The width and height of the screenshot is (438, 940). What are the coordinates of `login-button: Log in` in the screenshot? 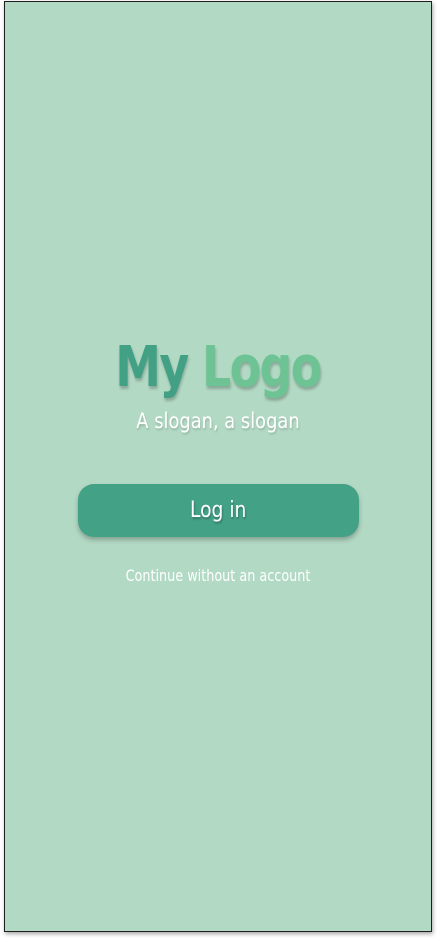 It's located at (218, 510).